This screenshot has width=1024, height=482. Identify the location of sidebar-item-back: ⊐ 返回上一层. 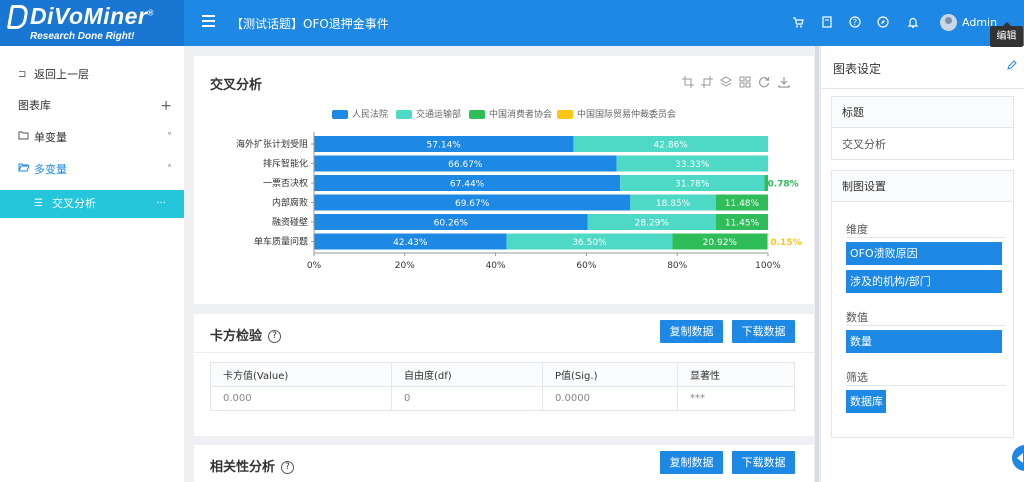
(92, 75).